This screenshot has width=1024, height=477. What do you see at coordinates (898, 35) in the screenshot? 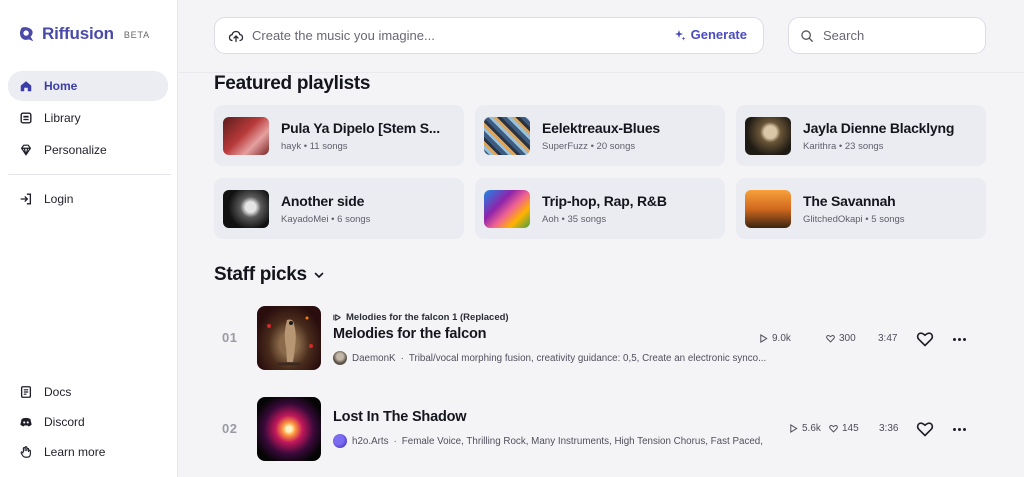
I see `search-input` at bounding box center [898, 35].